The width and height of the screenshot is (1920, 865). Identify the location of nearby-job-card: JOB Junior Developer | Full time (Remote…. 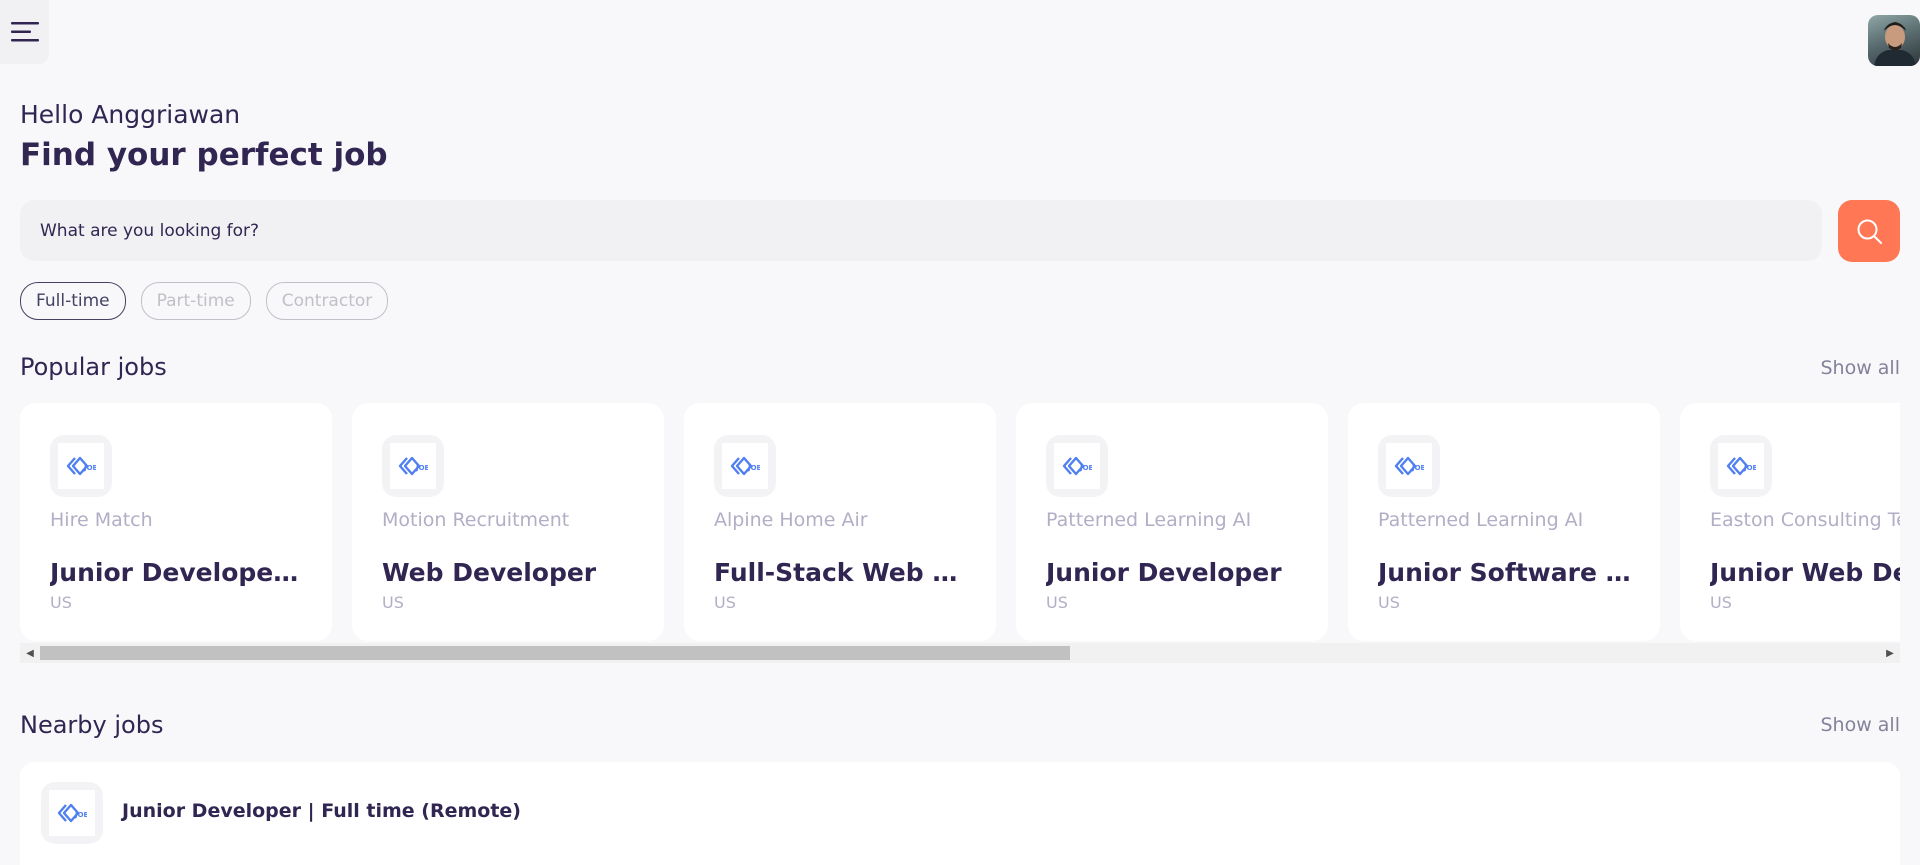
(960, 813).